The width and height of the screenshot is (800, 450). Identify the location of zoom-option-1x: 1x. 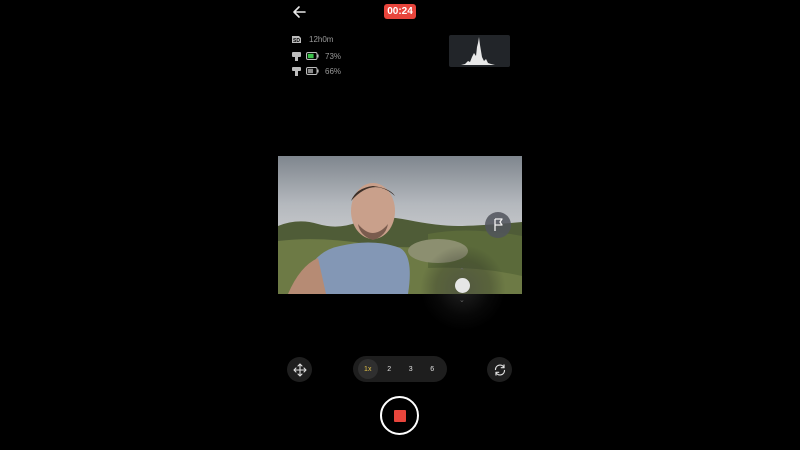
(367, 369).